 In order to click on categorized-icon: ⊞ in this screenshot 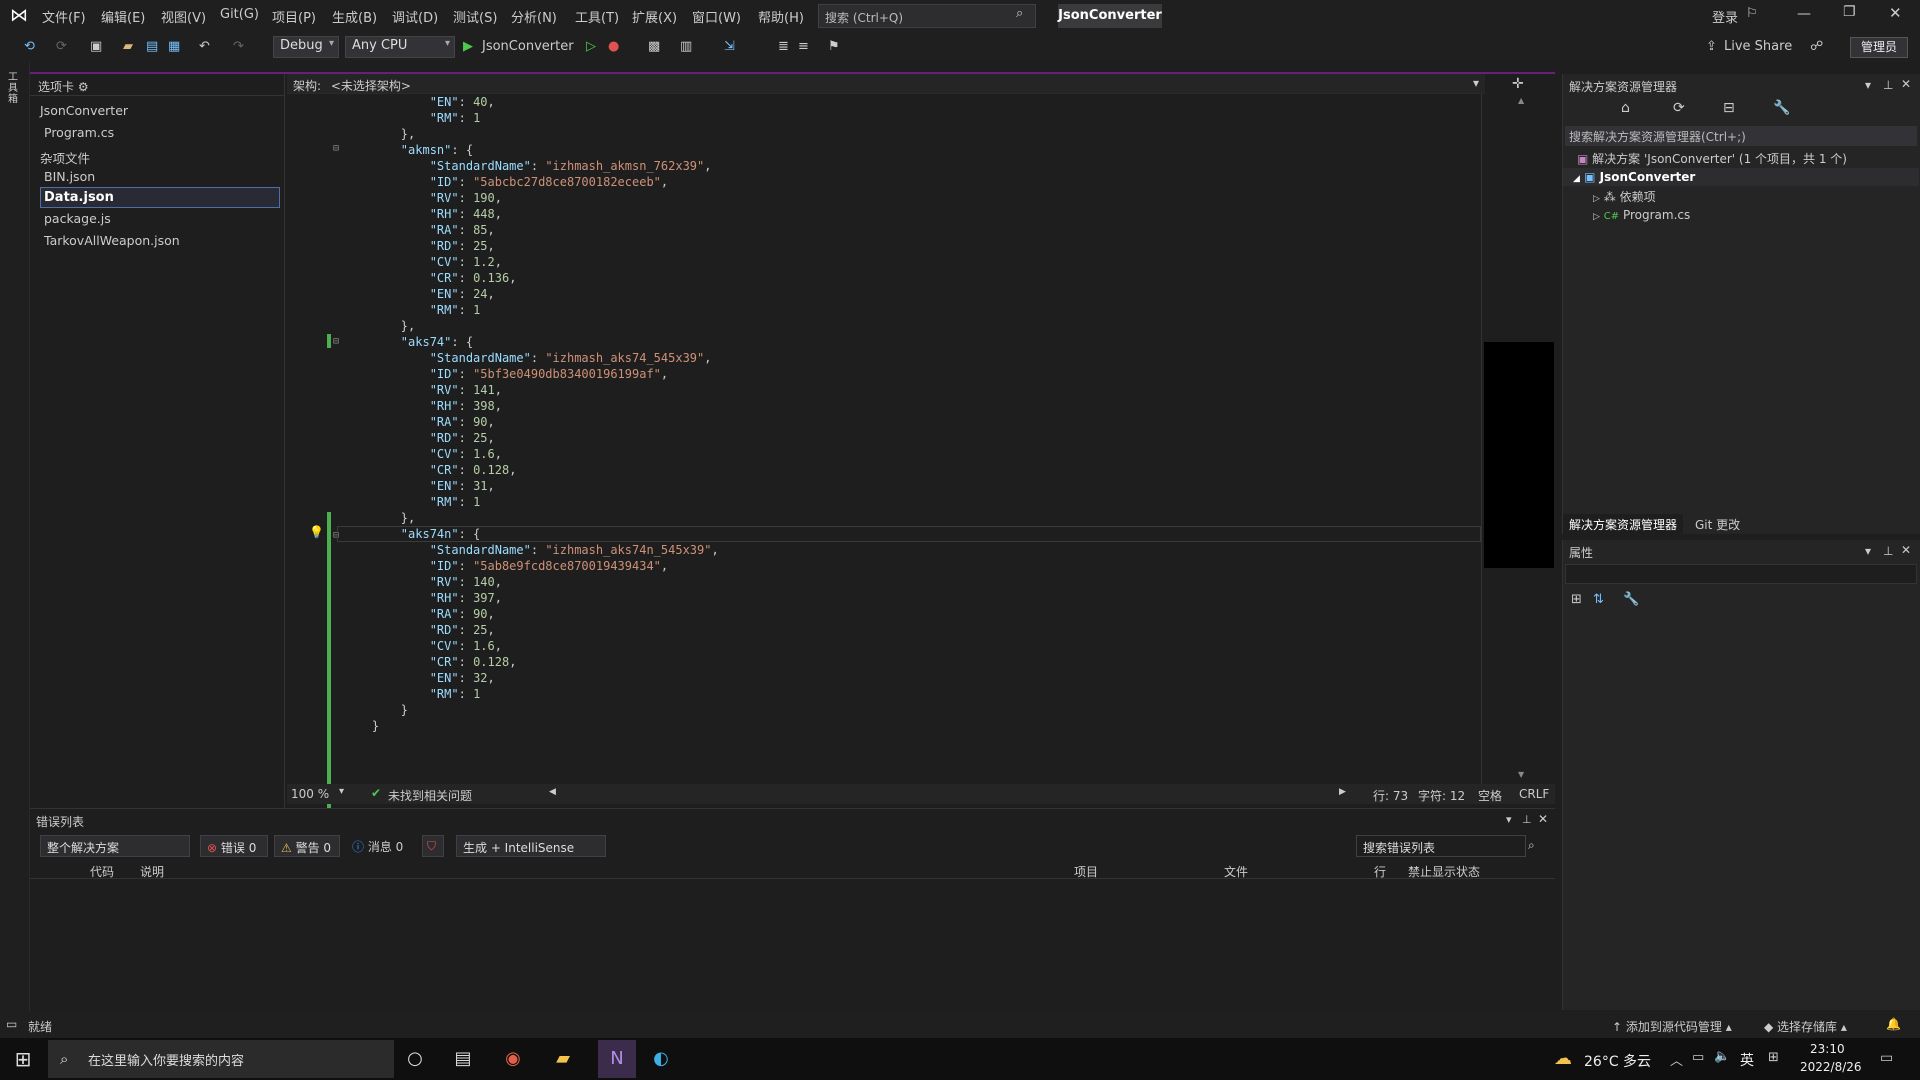, I will do `click(1576, 599)`.